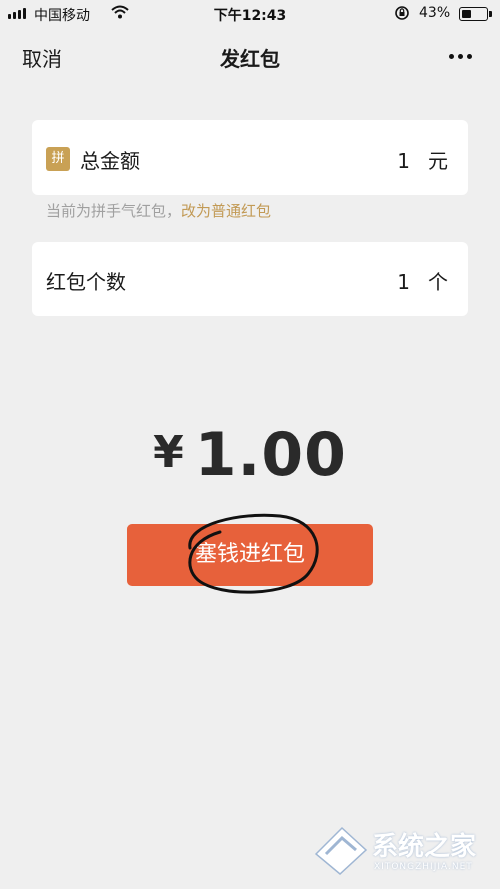  Describe the element at coordinates (402, 13) in the screenshot. I see `rotation-lock-icon` at that location.